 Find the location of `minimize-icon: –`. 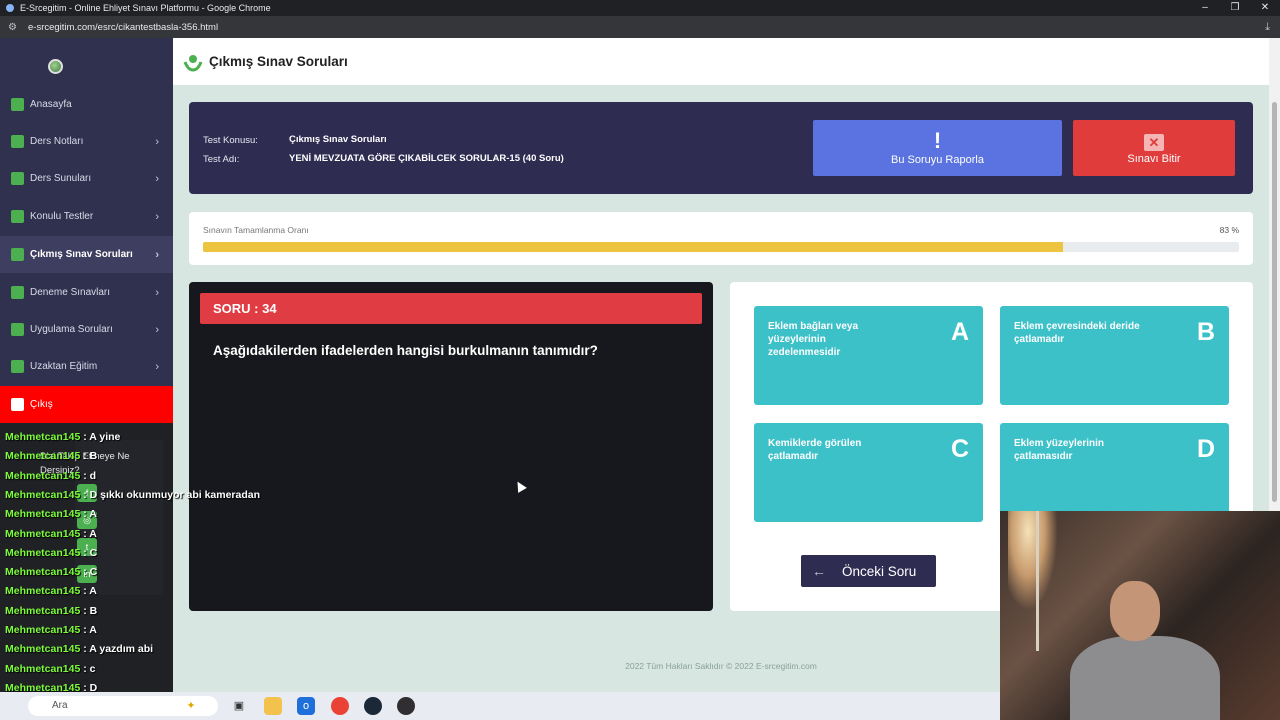

minimize-icon: – is located at coordinates (1205, 8).